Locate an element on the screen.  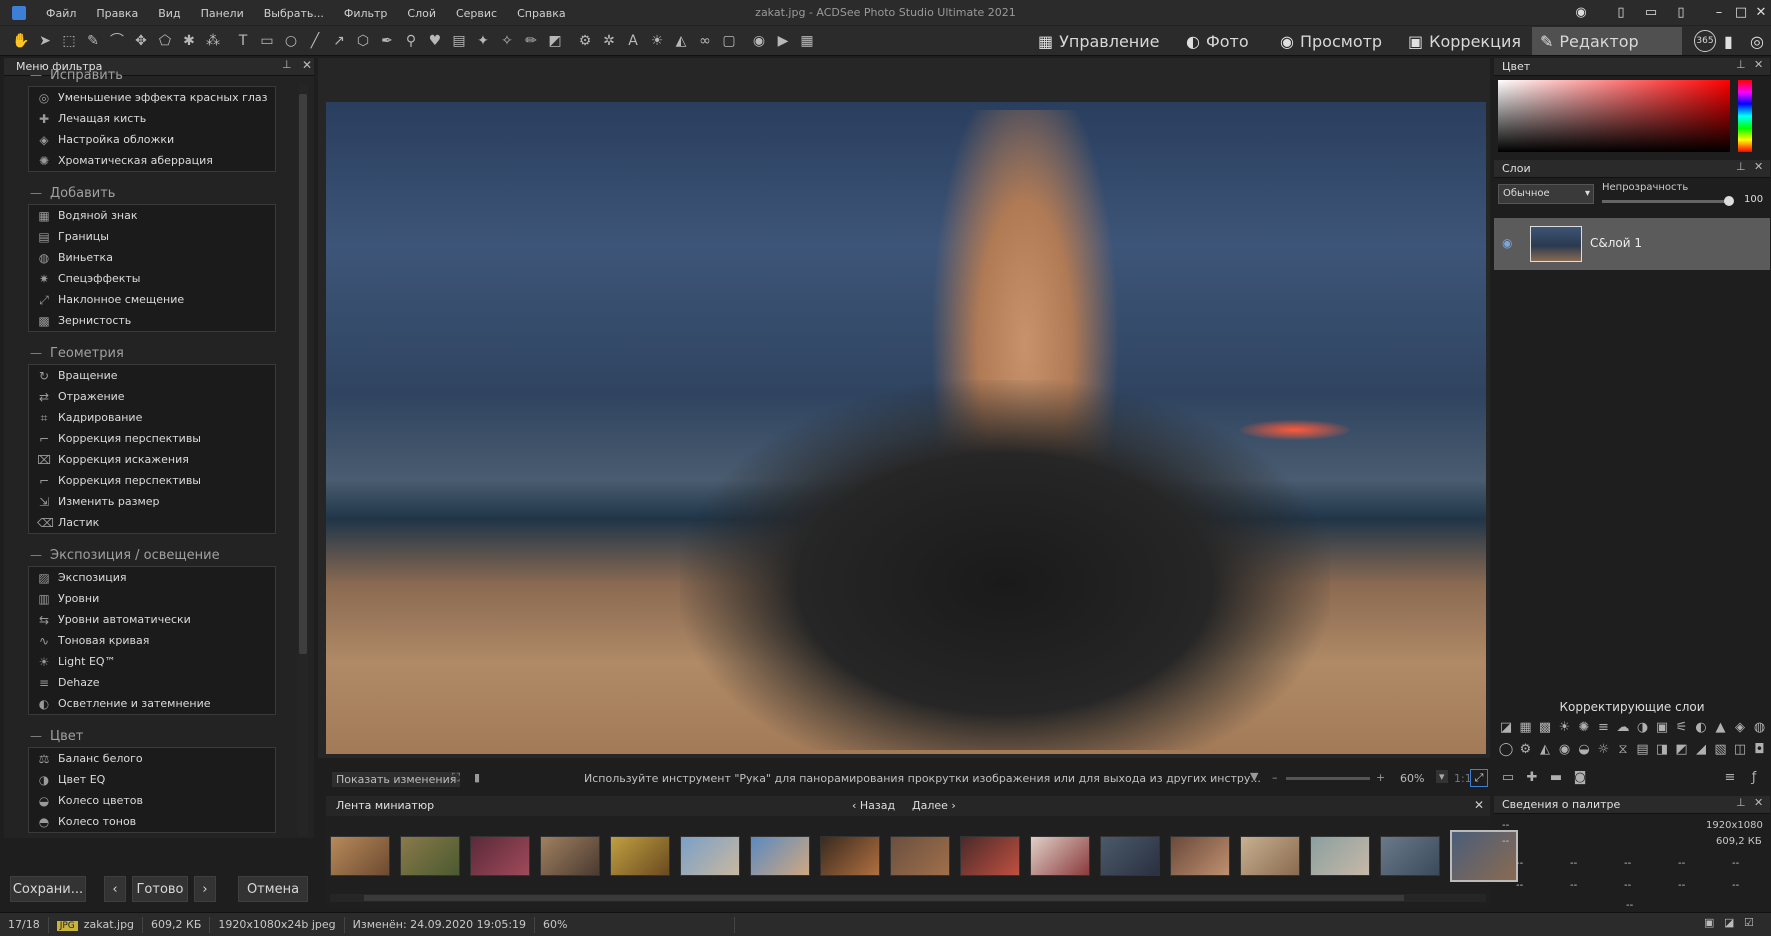
layout-full-icon: ▭ is located at coordinates (1651, 13).